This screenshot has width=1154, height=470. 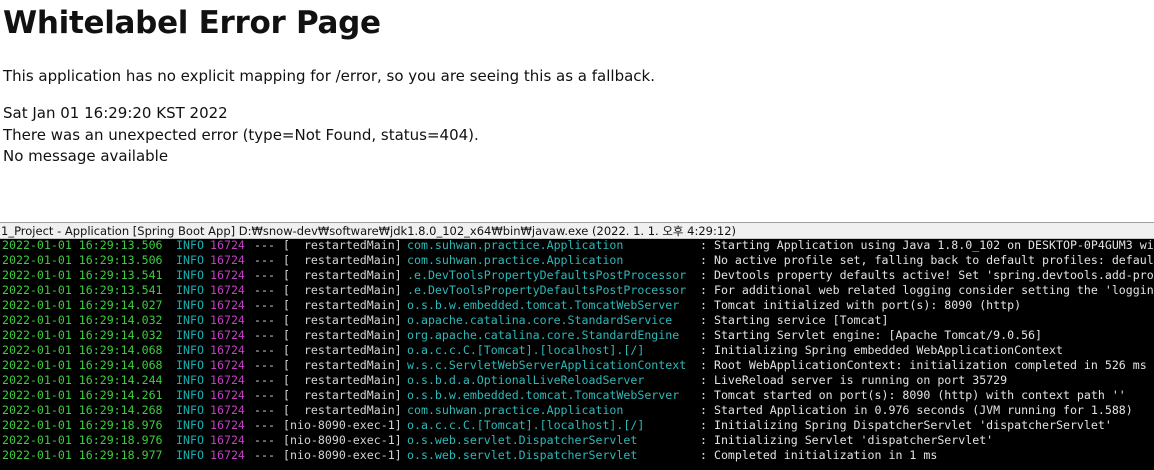 I want to click on log-timestamp: 2022-01-01 16:29:14.244, so click(x=82, y=380).